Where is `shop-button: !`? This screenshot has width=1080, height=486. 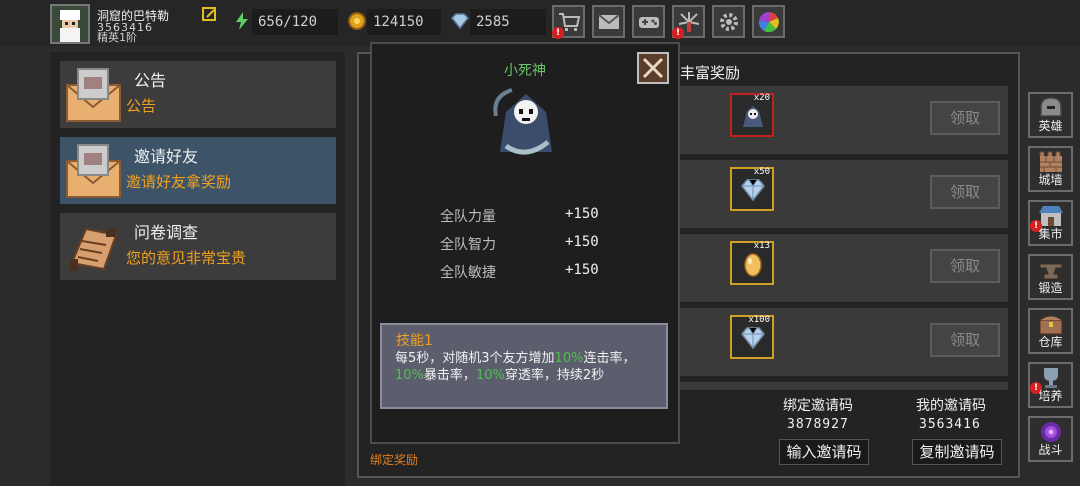
shop-button: ! is located at coordinates (568, 22).